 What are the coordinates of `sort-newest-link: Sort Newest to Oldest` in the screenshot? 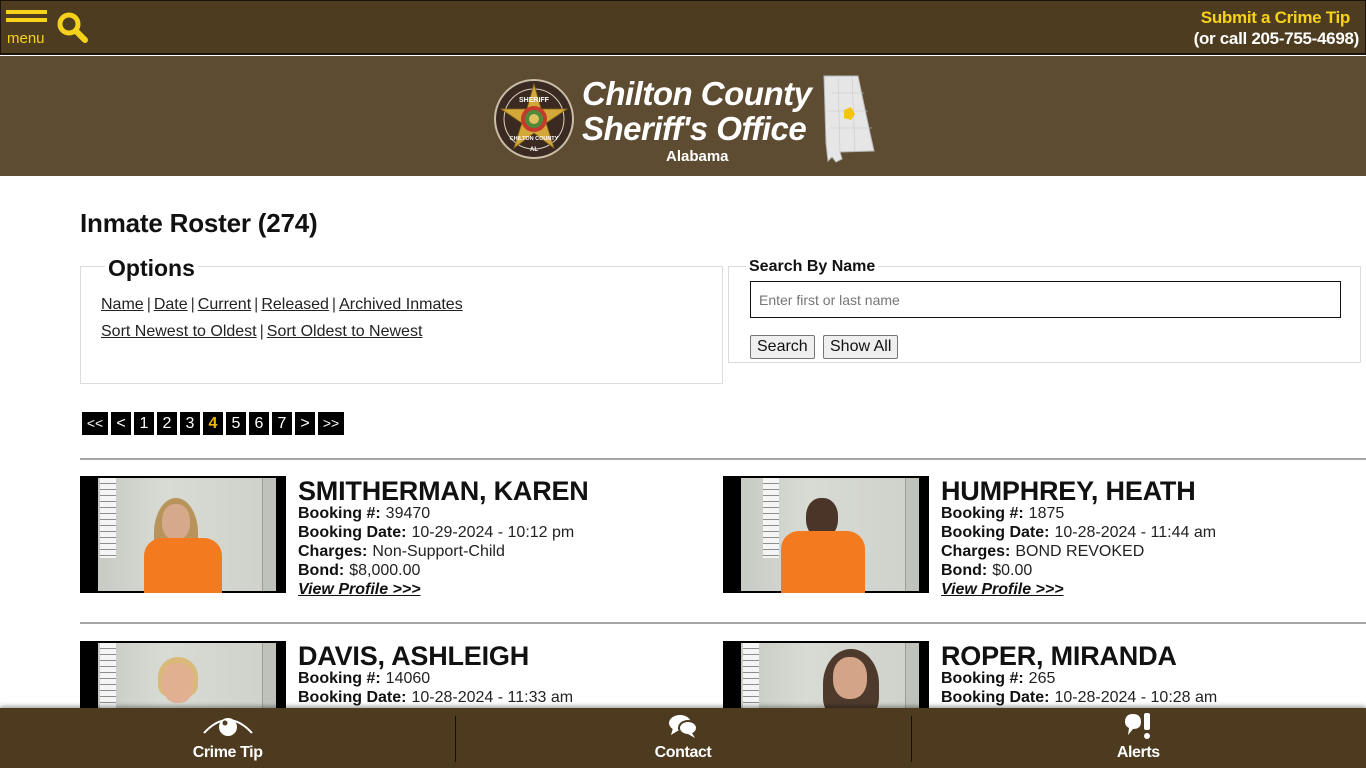 It's located at (179, 331).